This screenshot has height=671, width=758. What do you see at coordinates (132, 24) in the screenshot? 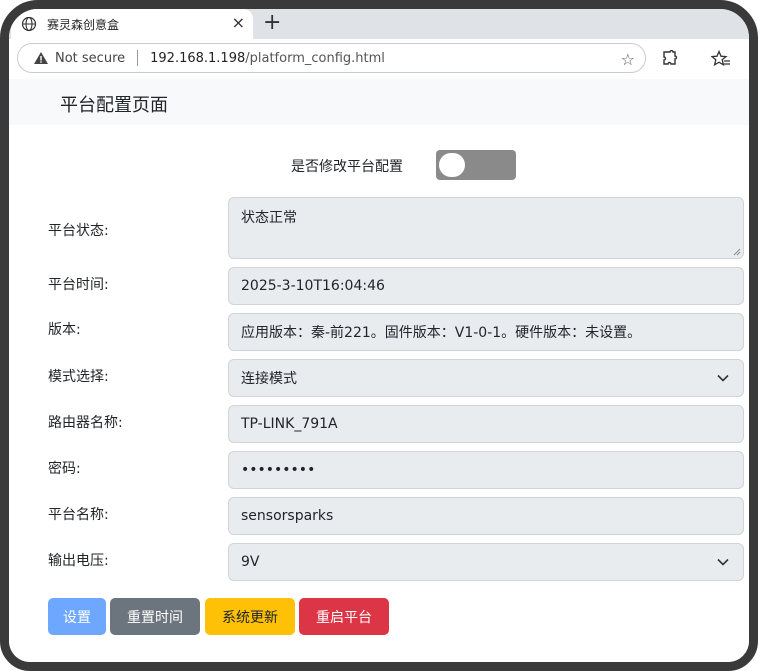
I see `browser-tab: 赛灵森创意盒 ×` at bounding box center [132, 24].